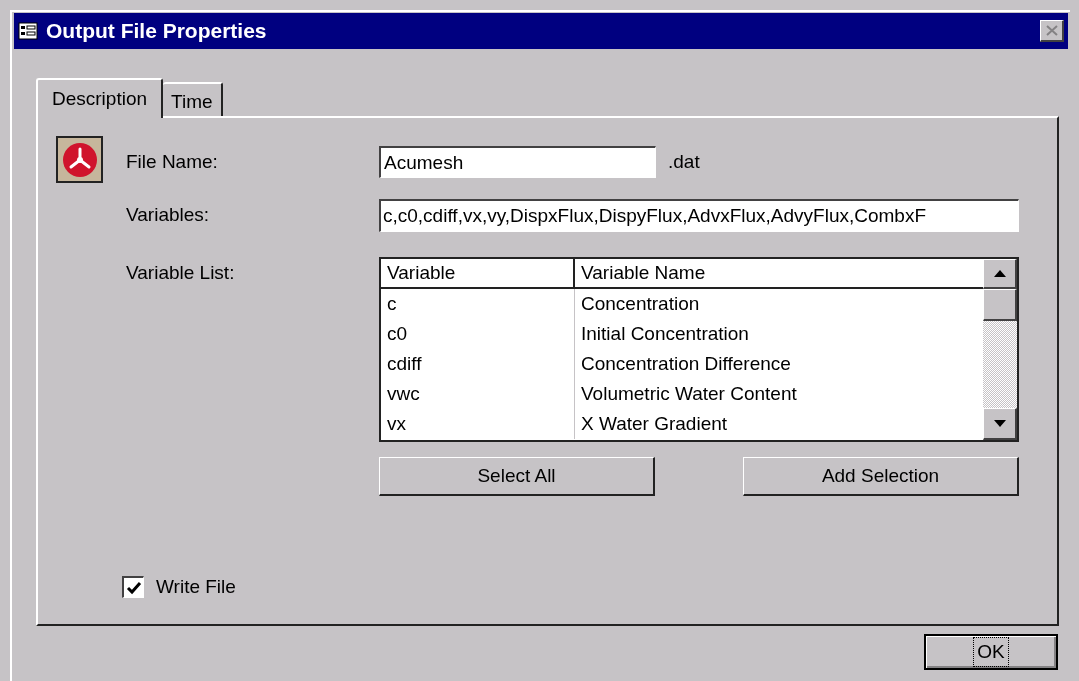 The height and width of the screenshot is (681, 1079). What do you see at coordinates (478, 424) in the screenshot?
I see `list-cell: vx` at bounding box center [478, 424].